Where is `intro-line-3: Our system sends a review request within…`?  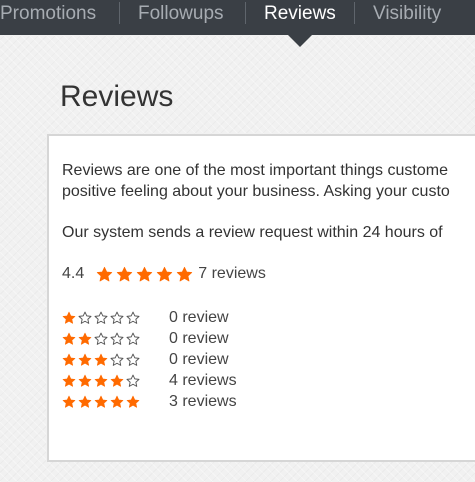 intro-line-3: Our system sends a review request within… is located at coordinates (252, 232).